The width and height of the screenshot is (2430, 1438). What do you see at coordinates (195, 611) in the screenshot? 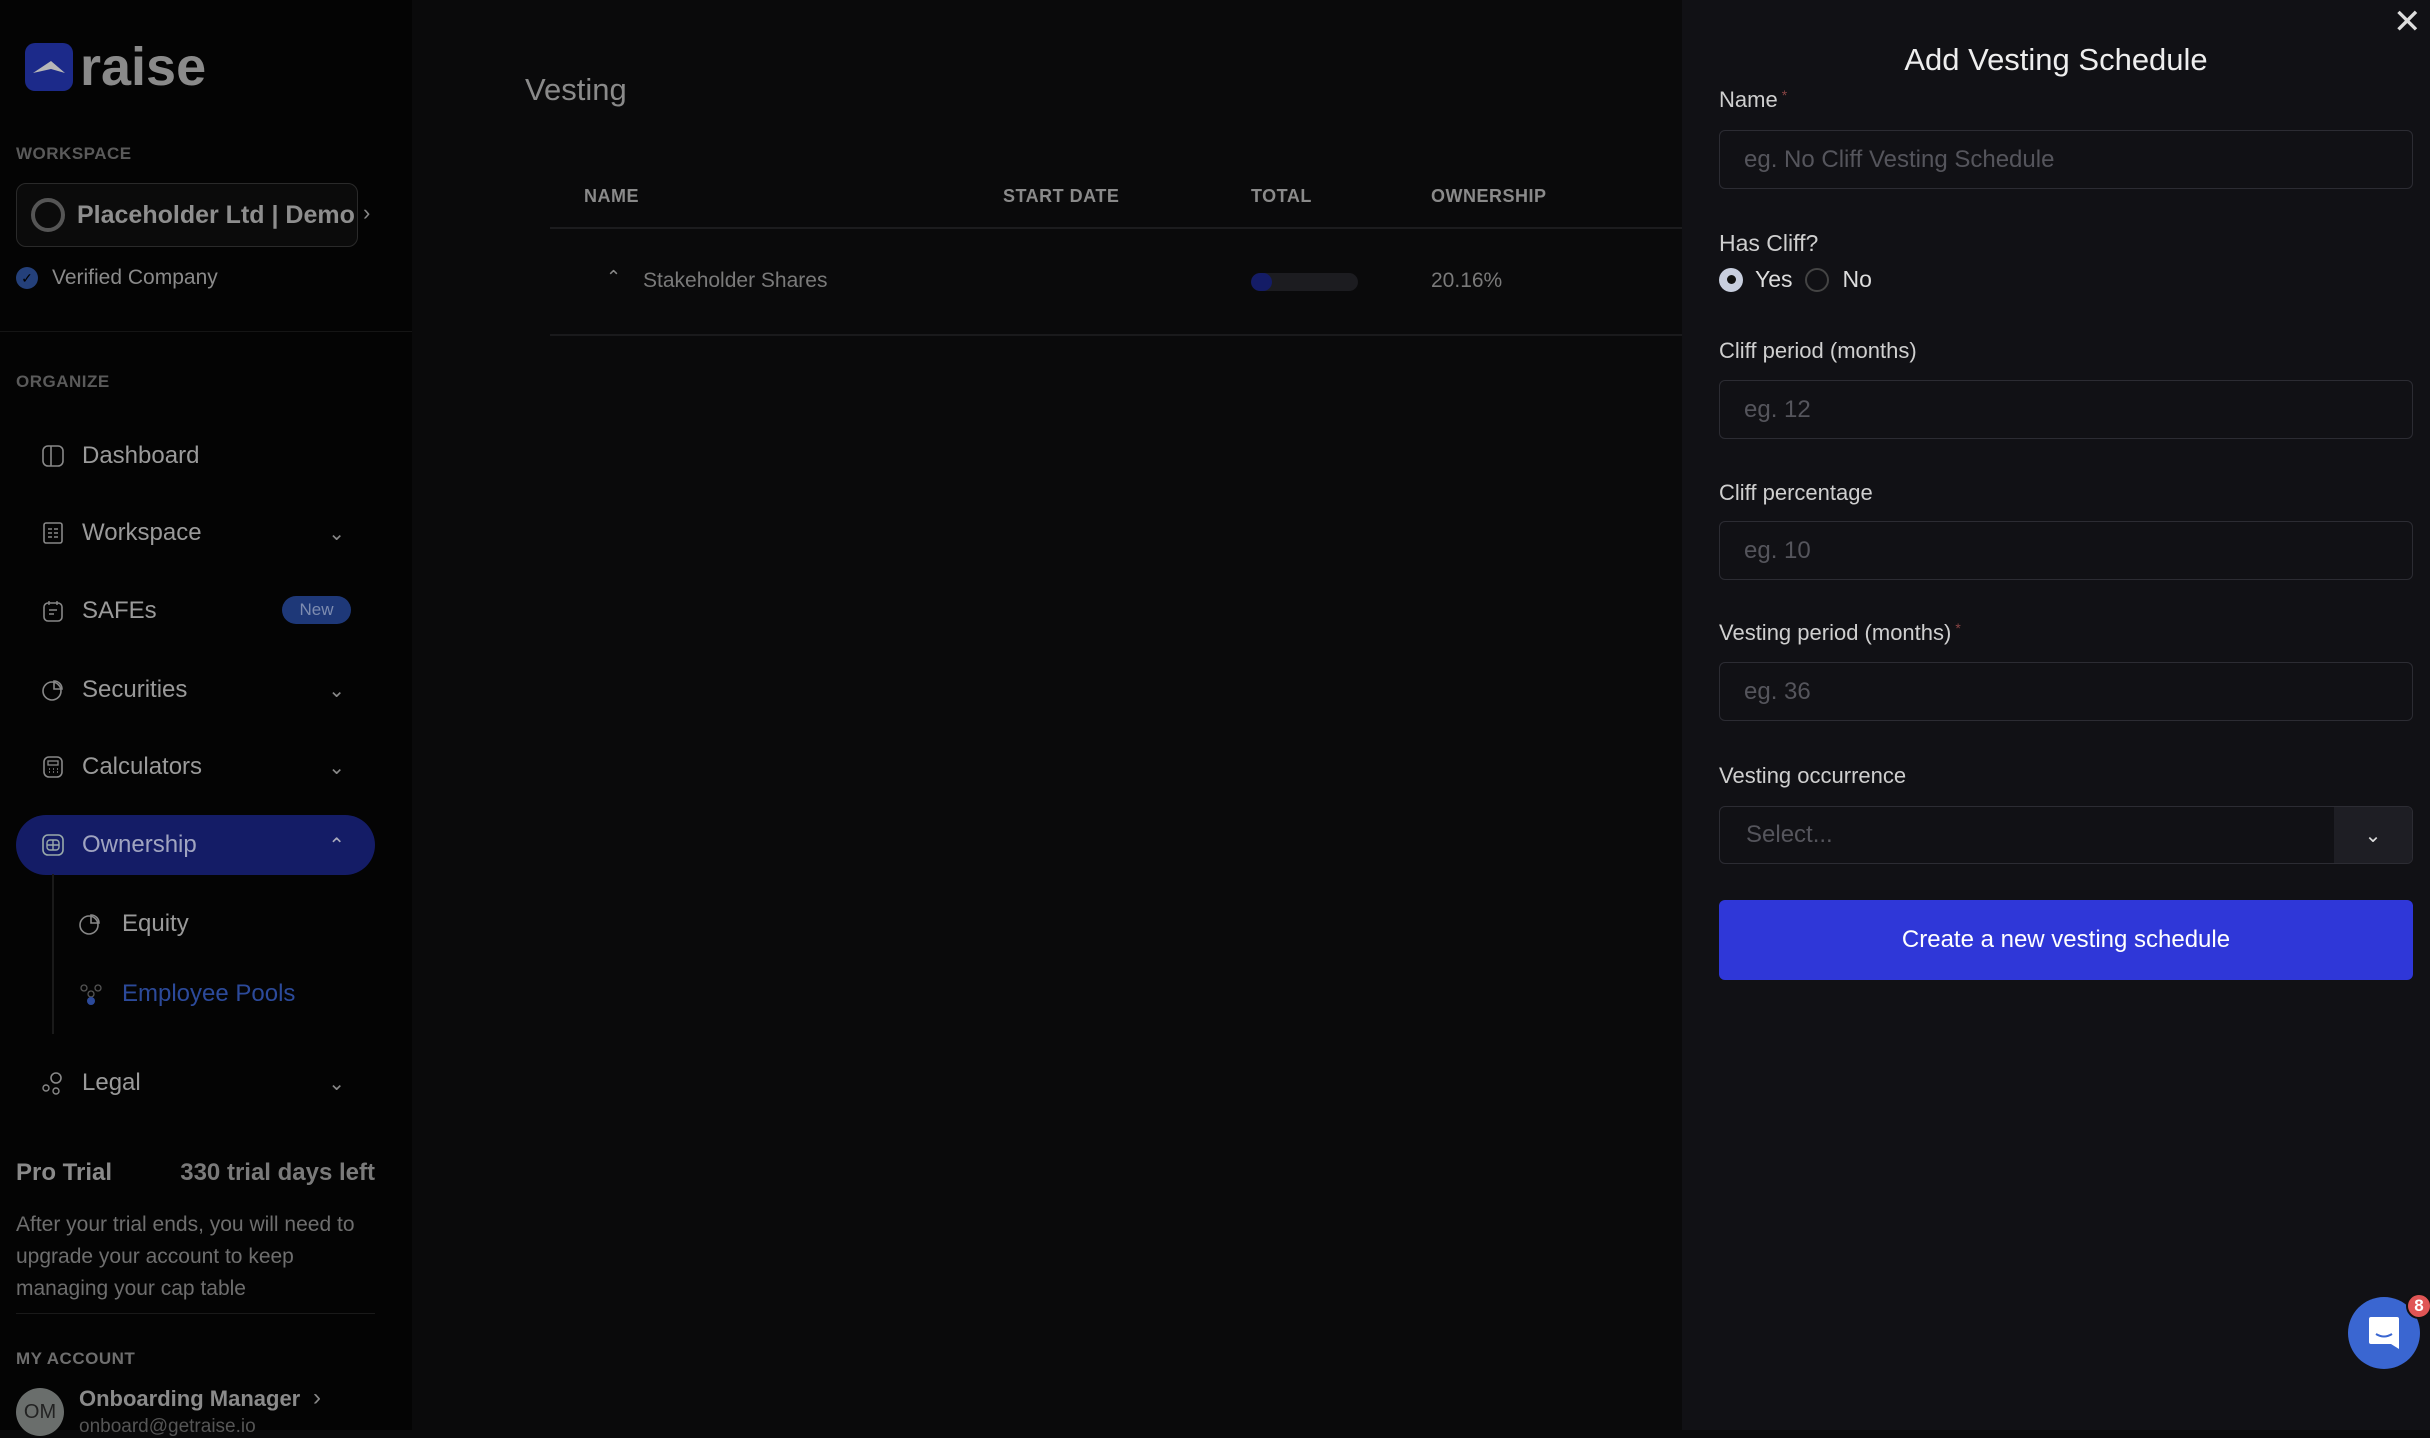
I see `sidebar-item-safes: SAFEs New` at bounding box center [195, 611].